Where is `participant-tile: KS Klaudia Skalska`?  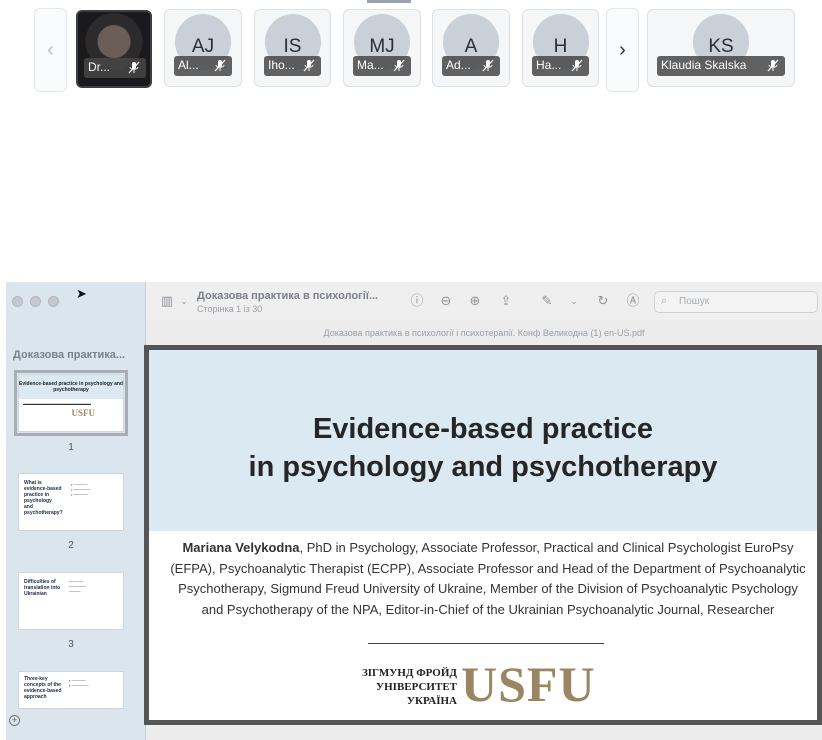
participant-tile: KS Klaudia Skalska is located at coordinates (721, 48).